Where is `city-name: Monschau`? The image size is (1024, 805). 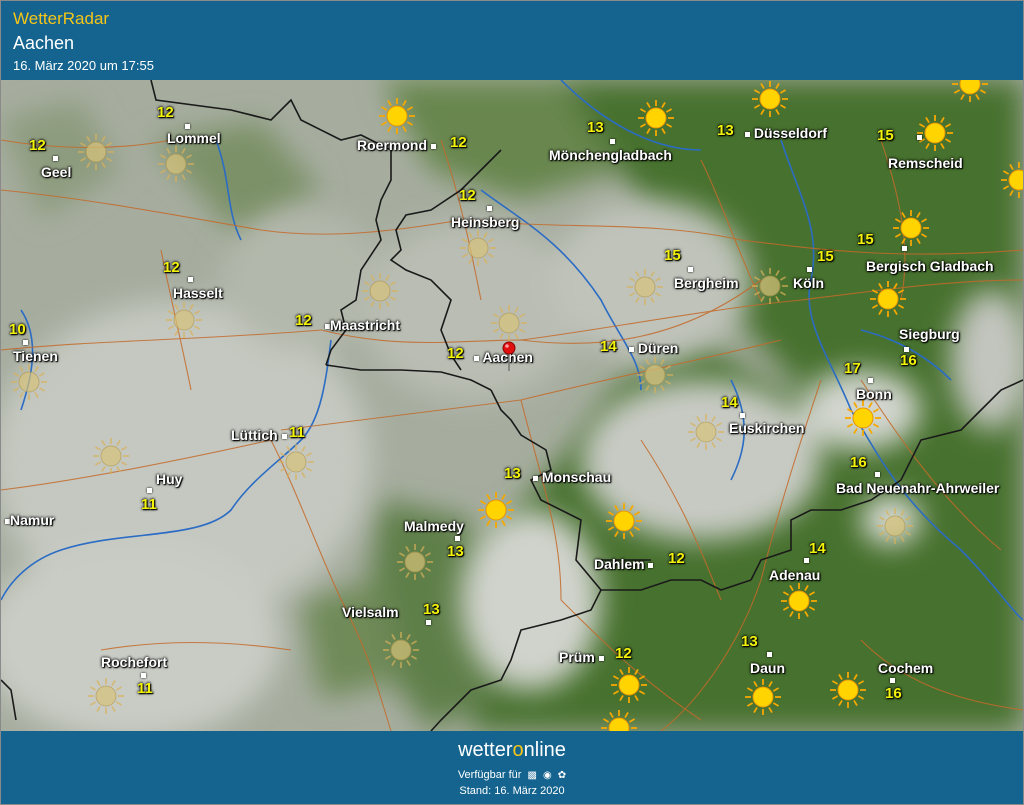
city-name: Monschau is located at coordinates (576, 477).